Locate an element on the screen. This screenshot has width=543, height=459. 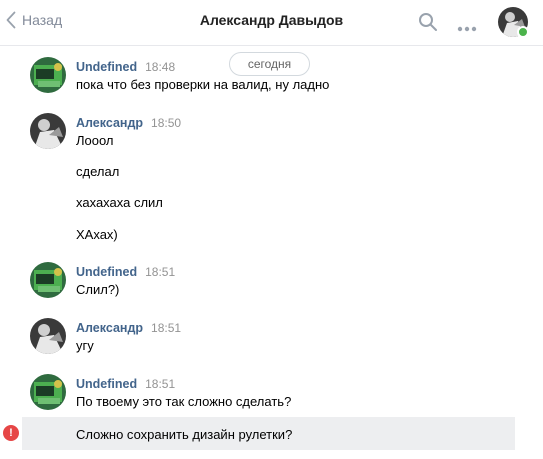
more-icon is located at coordinates (467, 28).